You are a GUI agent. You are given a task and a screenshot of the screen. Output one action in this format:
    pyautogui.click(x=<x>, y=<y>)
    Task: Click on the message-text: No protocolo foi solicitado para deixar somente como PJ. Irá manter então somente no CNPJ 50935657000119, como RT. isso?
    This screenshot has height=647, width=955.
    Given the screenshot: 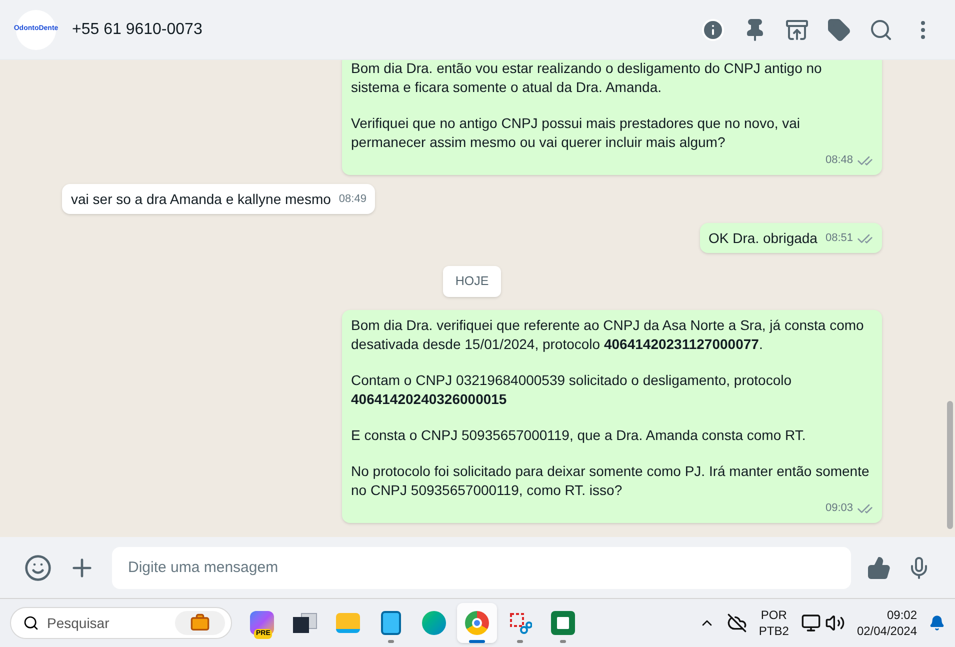 What is the action you would take?
    pyautogui.click(x=610, y=481)
    